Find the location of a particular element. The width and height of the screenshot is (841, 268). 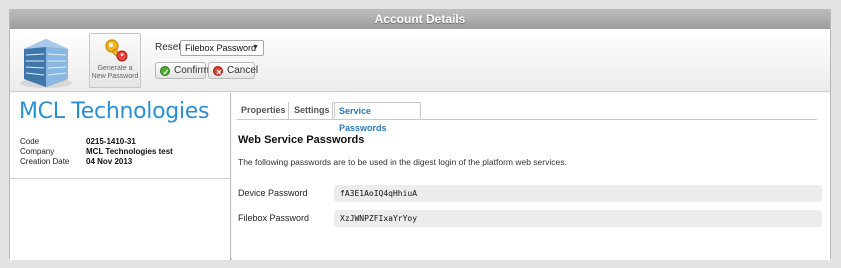

reset-select-value: Filebox Password is located at coordinates (221, 48).